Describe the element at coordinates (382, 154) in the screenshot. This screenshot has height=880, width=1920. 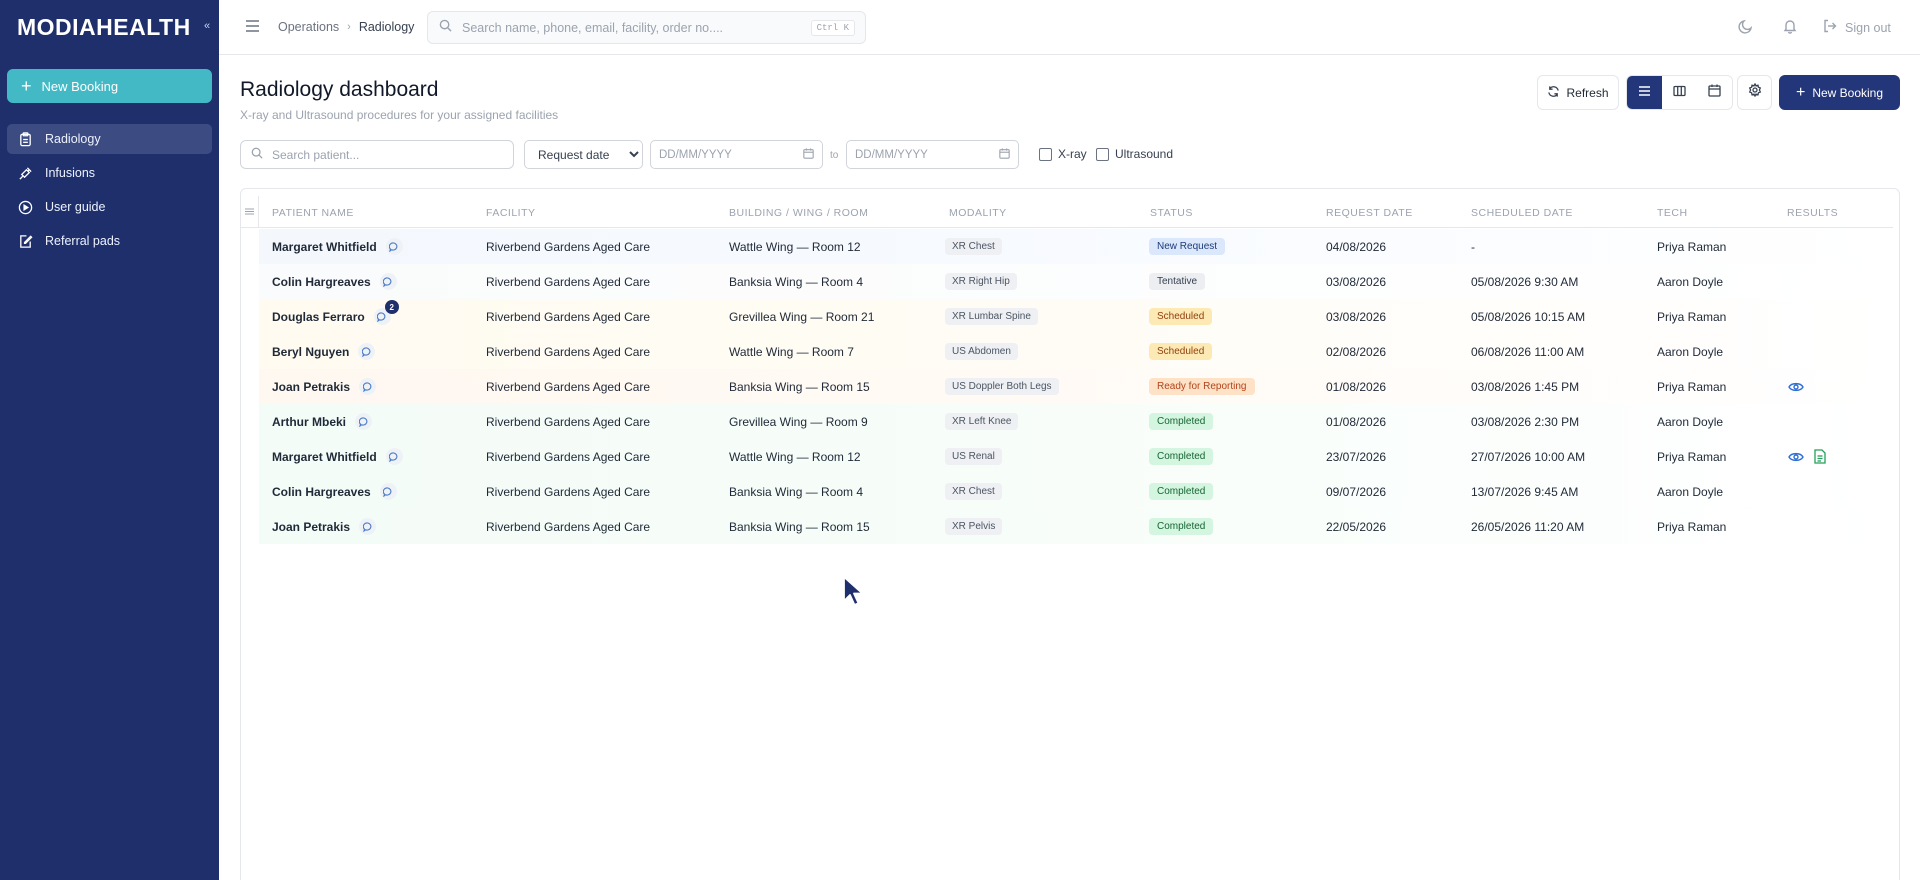
I see `patient-search-input` at that location.